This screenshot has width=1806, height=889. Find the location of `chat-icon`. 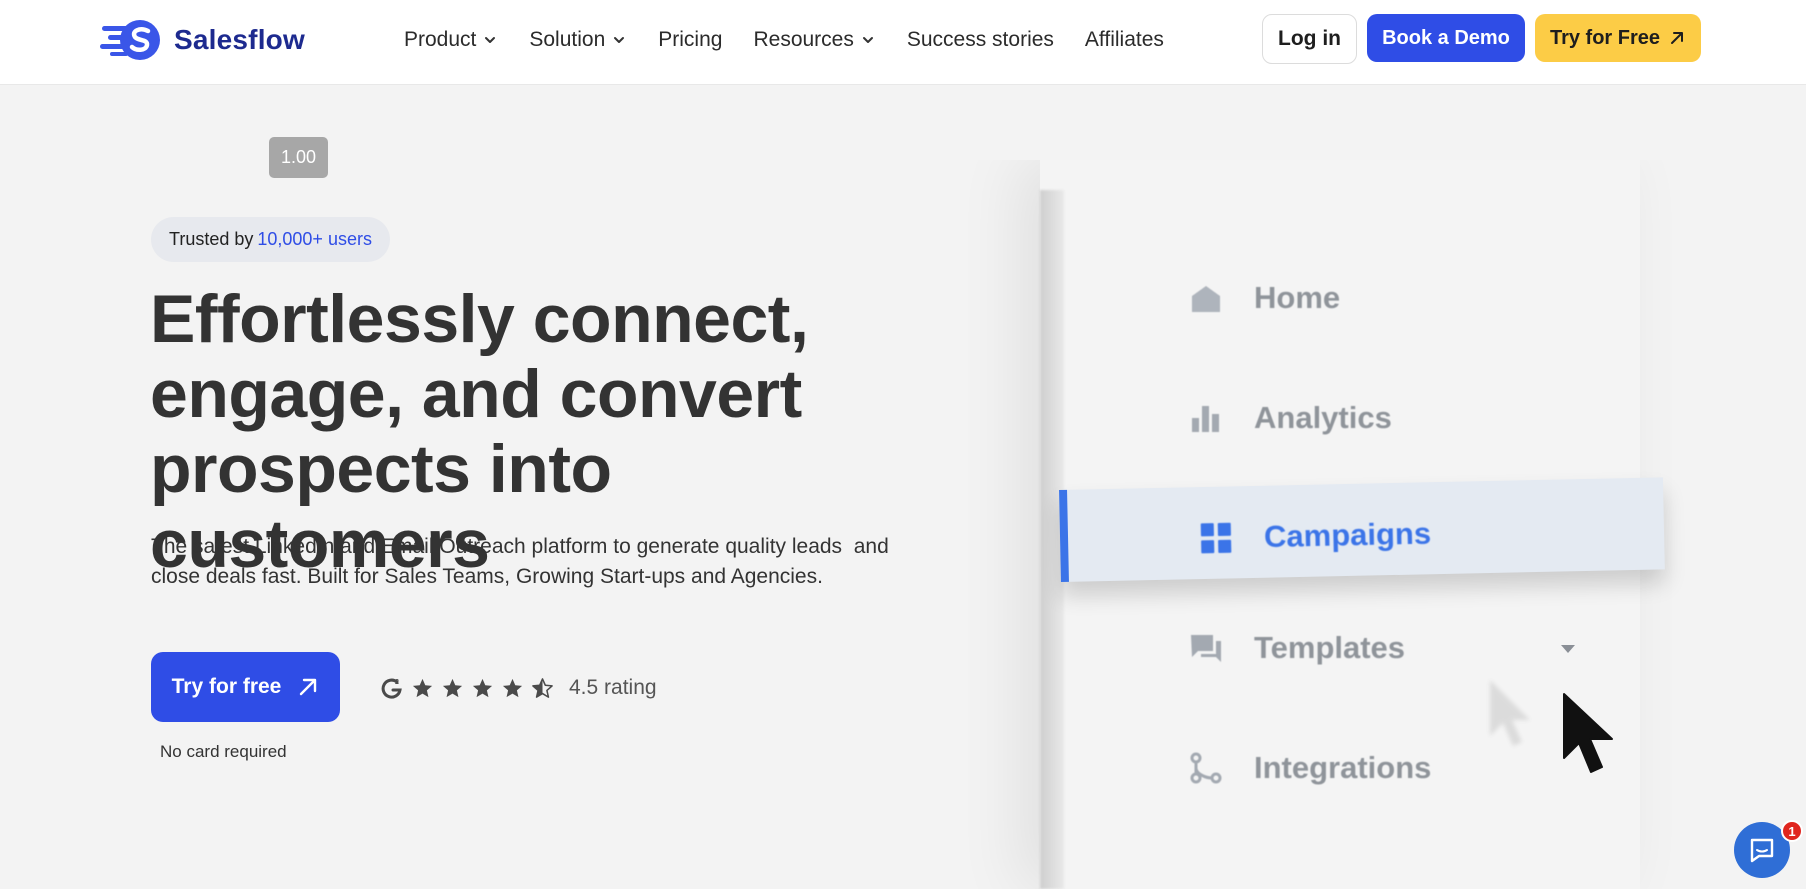

chat-icon is located at coordinates (1762, 850).